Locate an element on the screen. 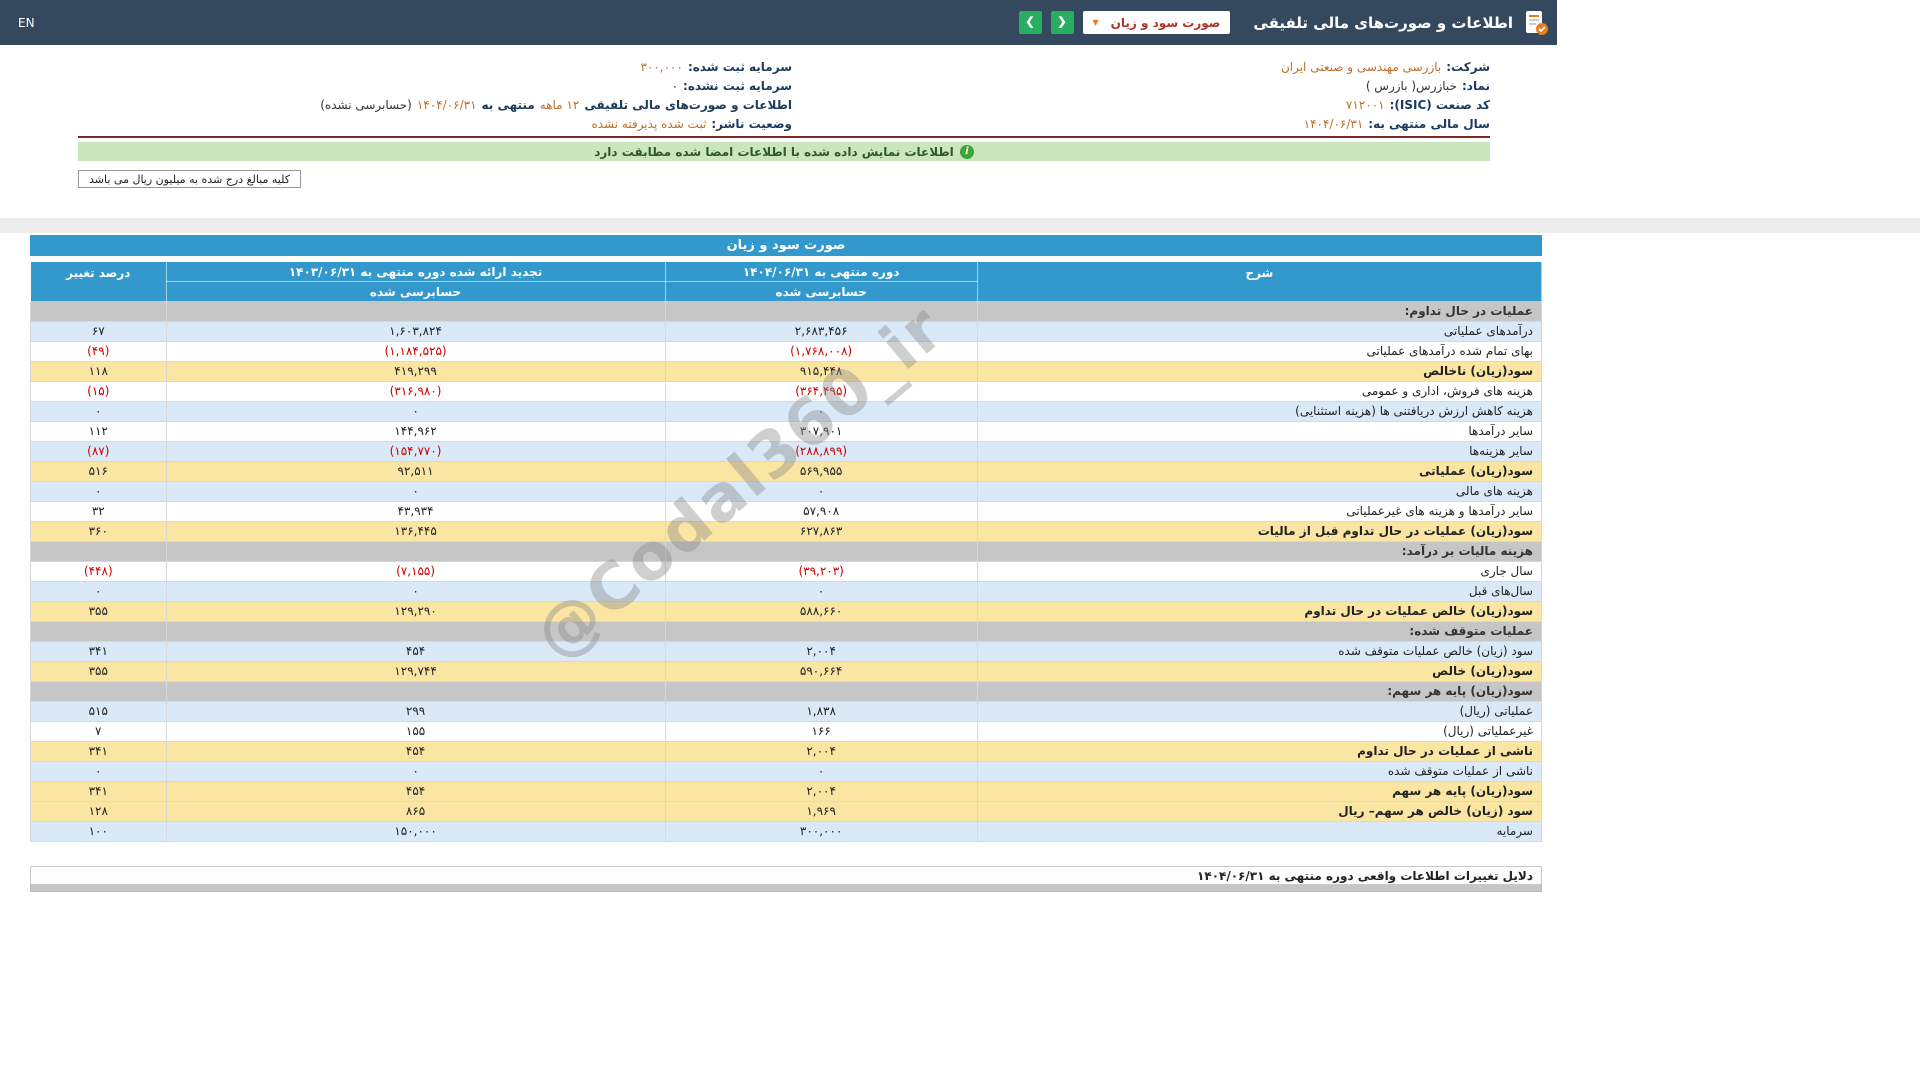 The image size is (1920, 1080). row-label: سود(زیان) پایه هر سهم is located at coordinates (1259, 791).